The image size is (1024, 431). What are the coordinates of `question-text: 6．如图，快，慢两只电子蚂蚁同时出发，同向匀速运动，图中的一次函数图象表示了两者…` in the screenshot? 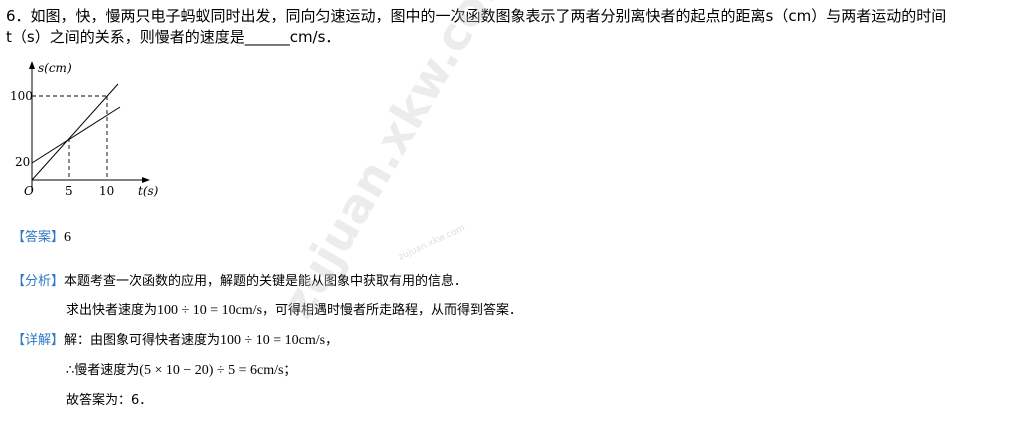 It's located at (511, 27).